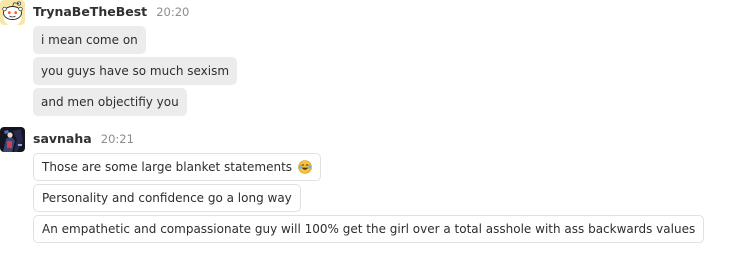  I want to click on message-bubble: i mean come on, so click(89, 40).